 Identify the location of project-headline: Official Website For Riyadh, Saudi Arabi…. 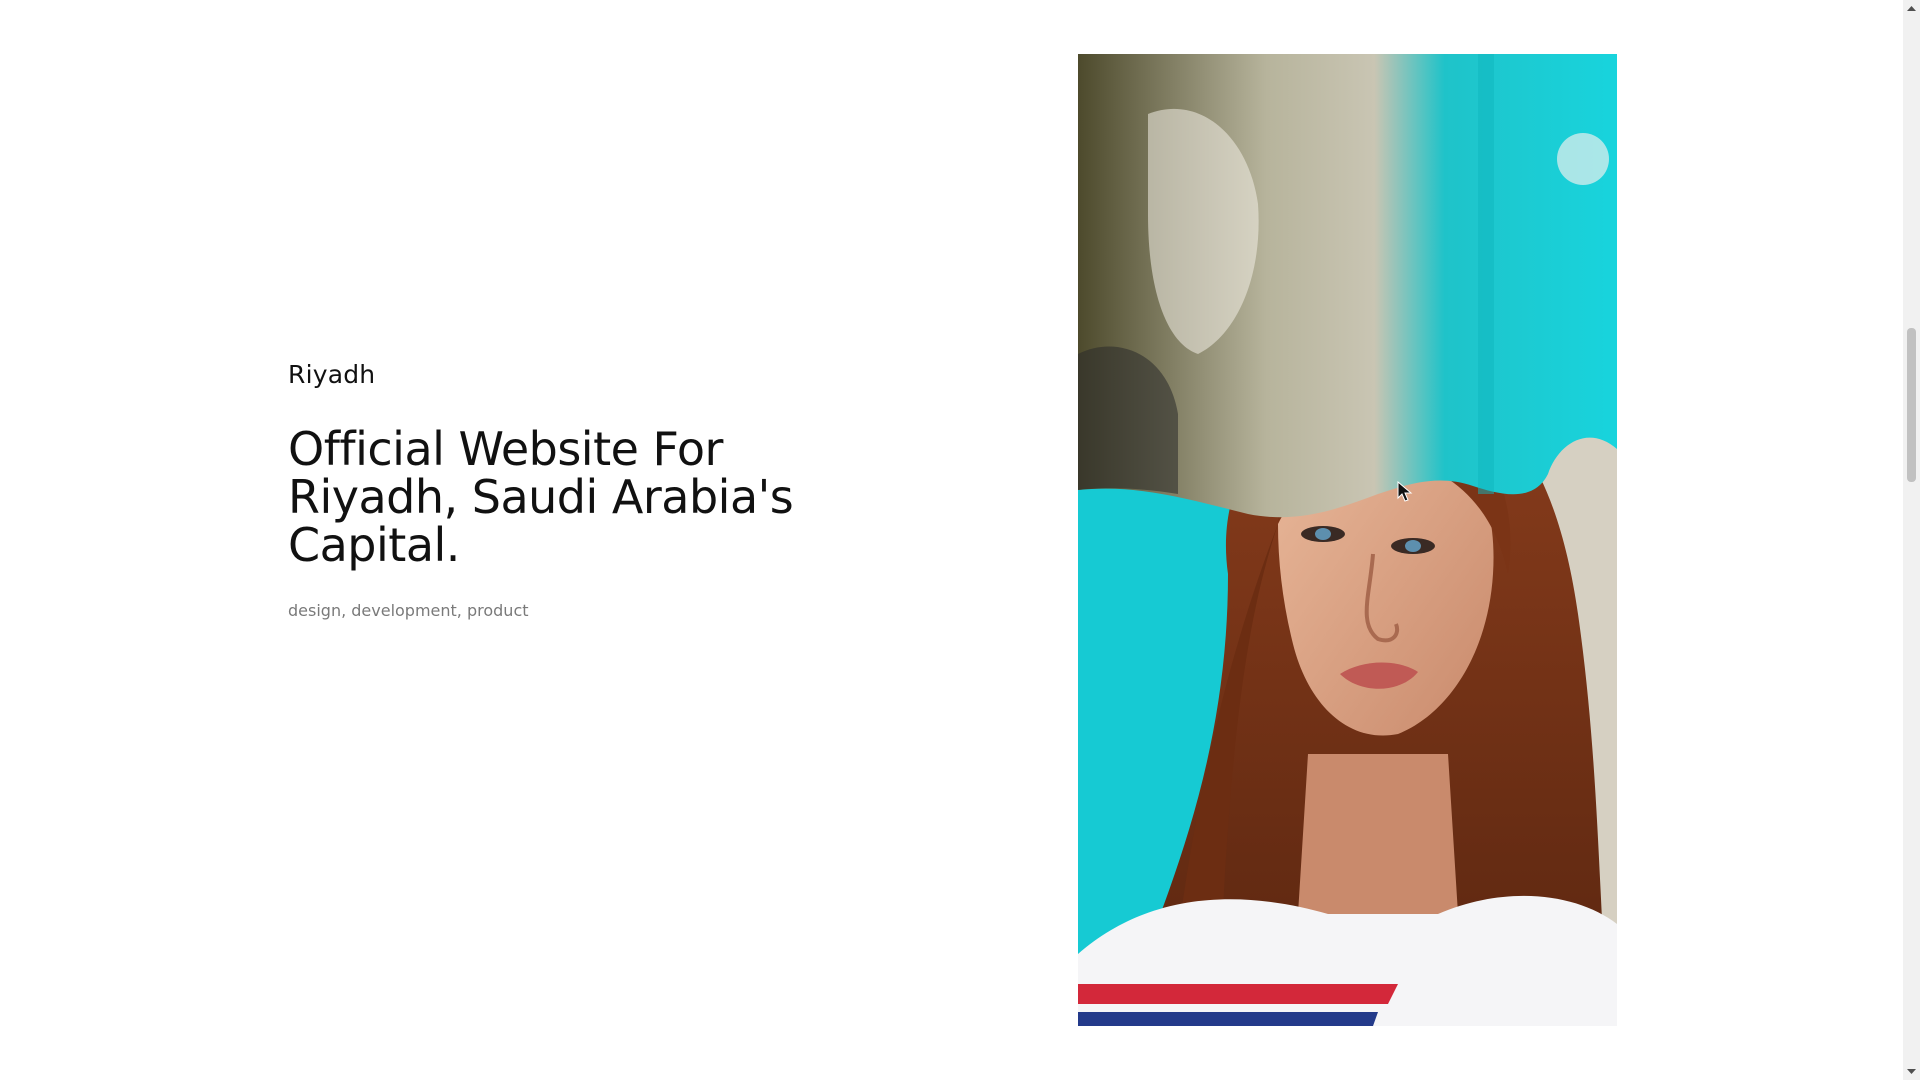
(568, 497).